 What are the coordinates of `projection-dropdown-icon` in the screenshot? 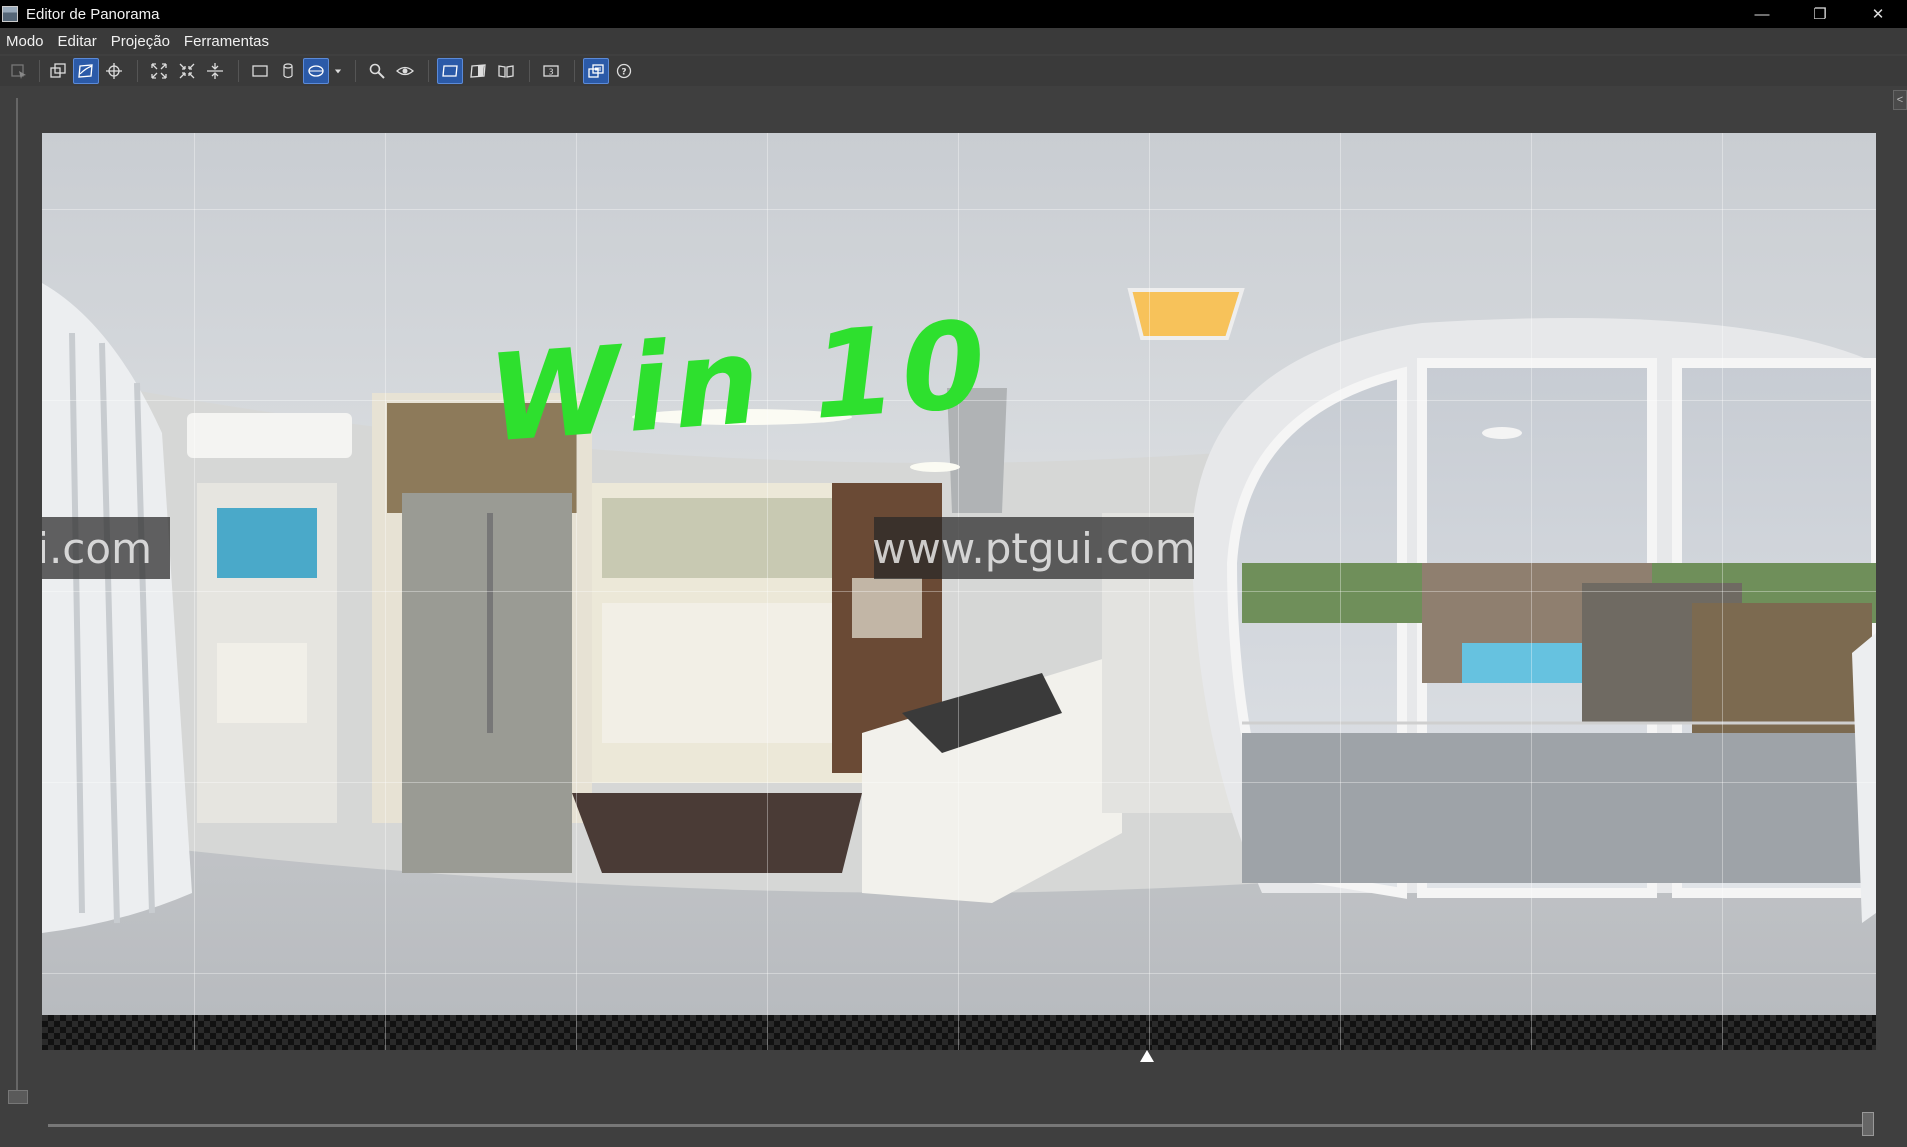 It's located at (338, 71).